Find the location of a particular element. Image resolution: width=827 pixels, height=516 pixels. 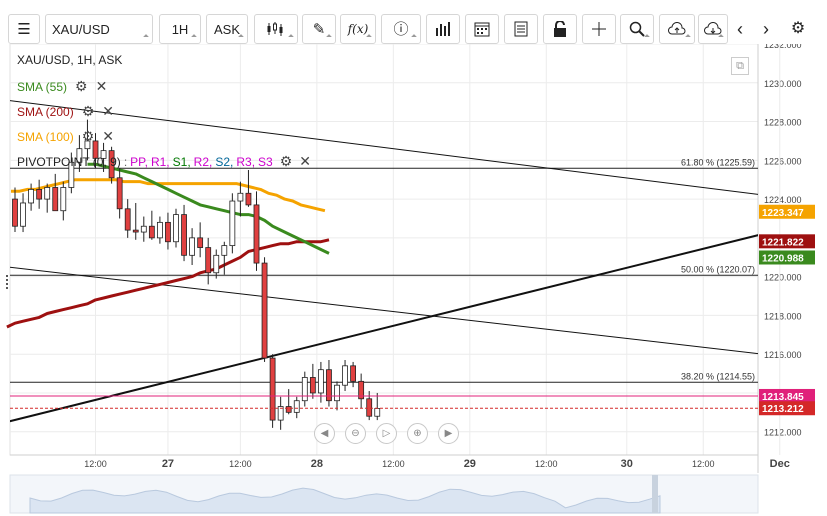

scroll-left-button: ‹ is located at coordinates (740, 29).